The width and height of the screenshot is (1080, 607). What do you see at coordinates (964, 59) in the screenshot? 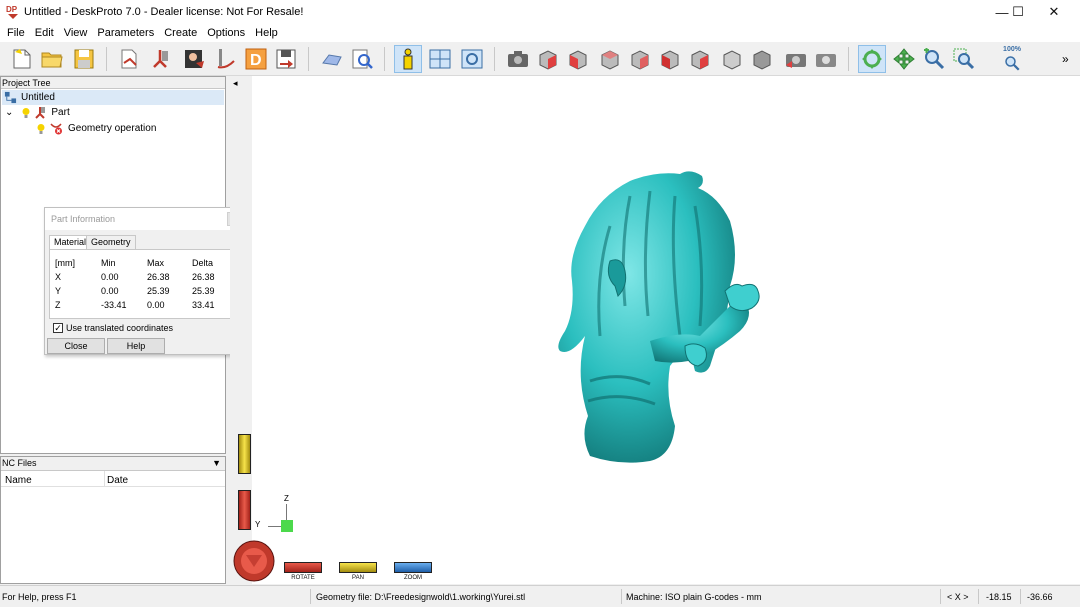
I see `zoom-window-button` at bounding box center [964, 59].